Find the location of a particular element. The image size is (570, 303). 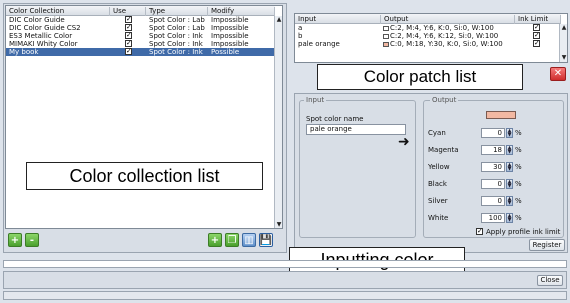

column-header-type: Type is located at coordinates (177, 11).